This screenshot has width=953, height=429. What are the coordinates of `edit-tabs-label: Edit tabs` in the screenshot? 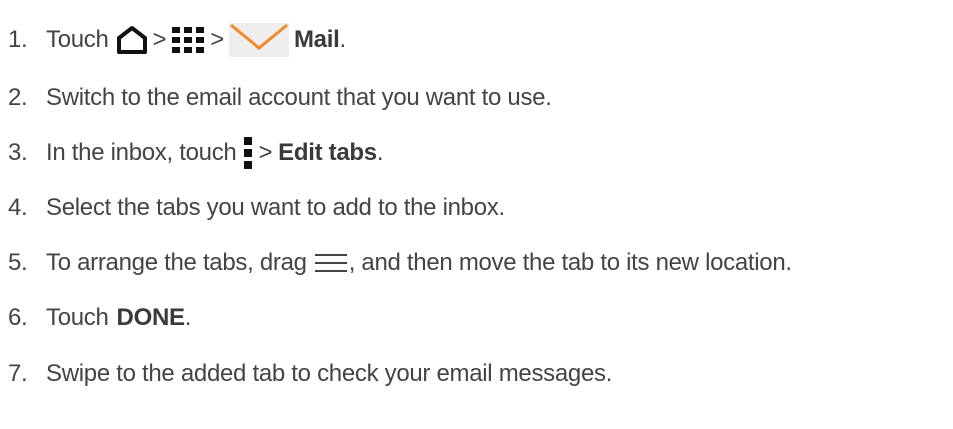 It's located at (327, 152).